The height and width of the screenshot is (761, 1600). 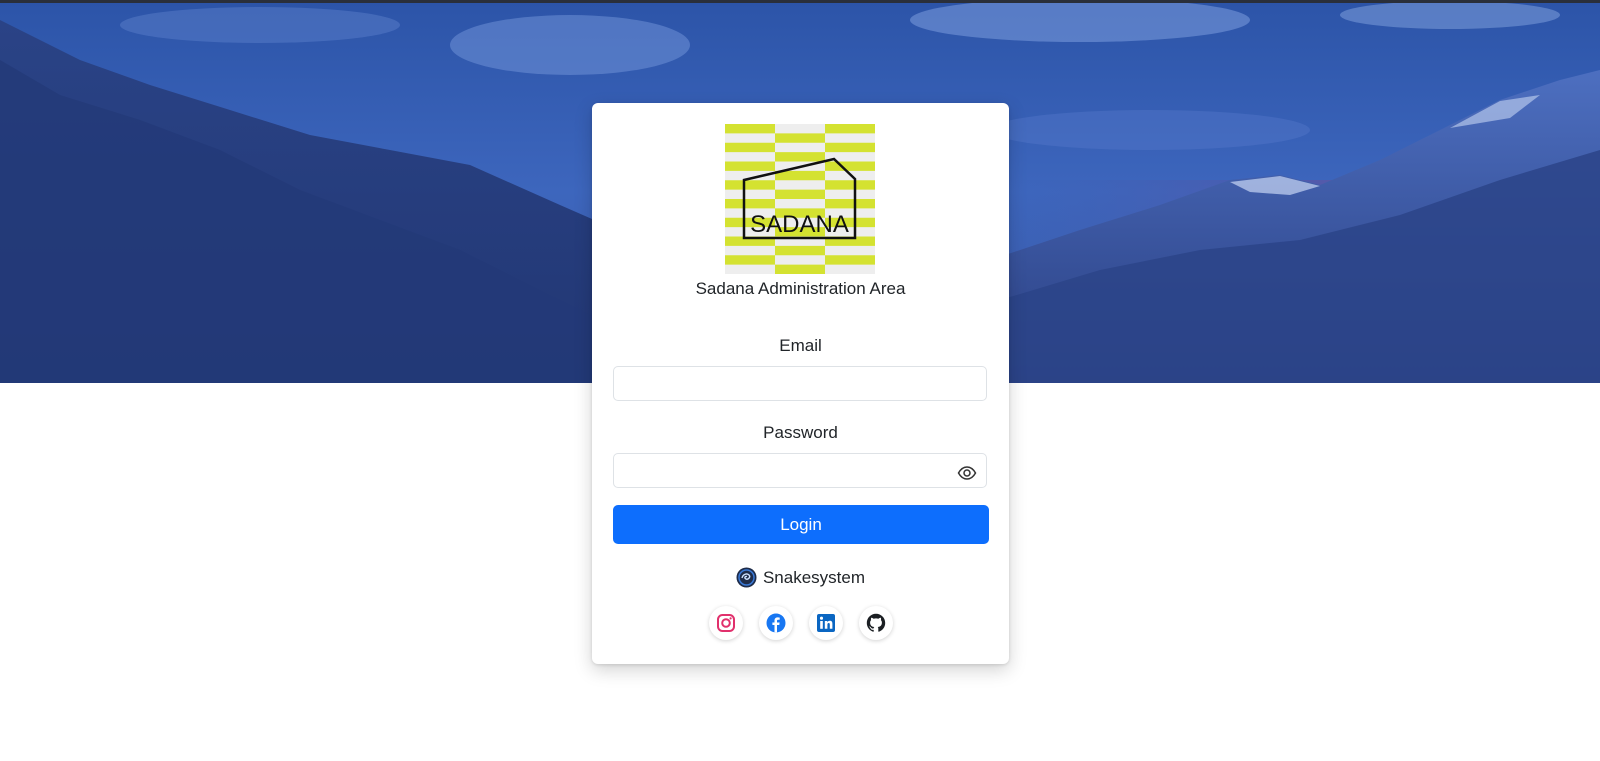 What do you see at coordinates (800, 288) in the screenshot?
I see `page-title: Sadana Administration Area` at bounding box center [800, 288].